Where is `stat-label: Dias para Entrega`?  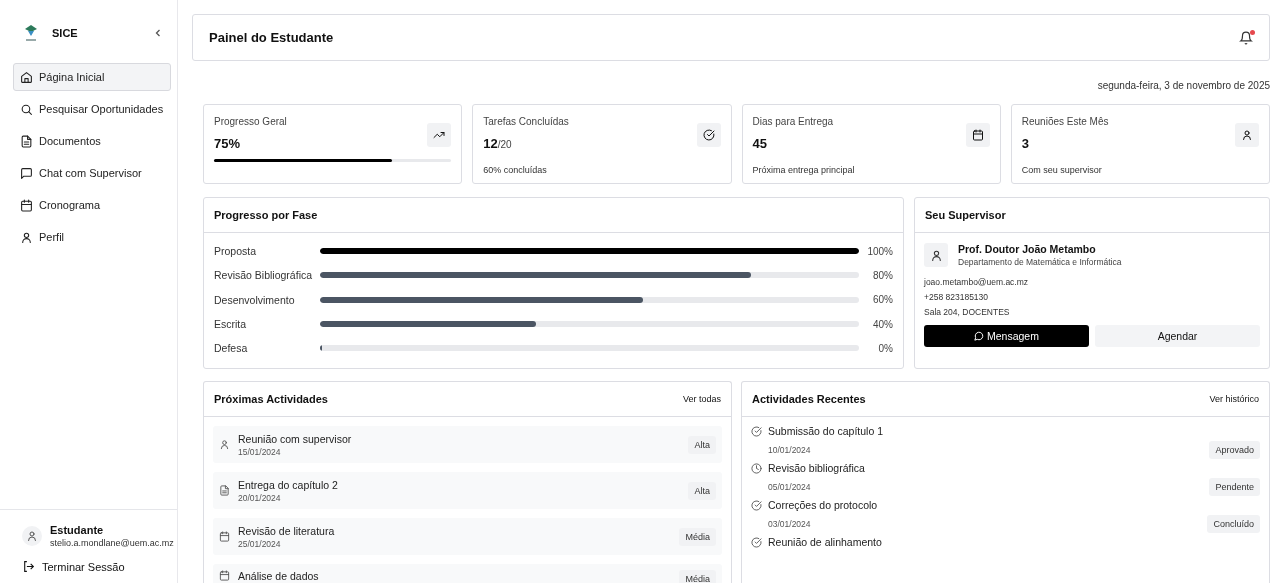
stat-label: Dias para Entrega is located at coordinates (793, 121).